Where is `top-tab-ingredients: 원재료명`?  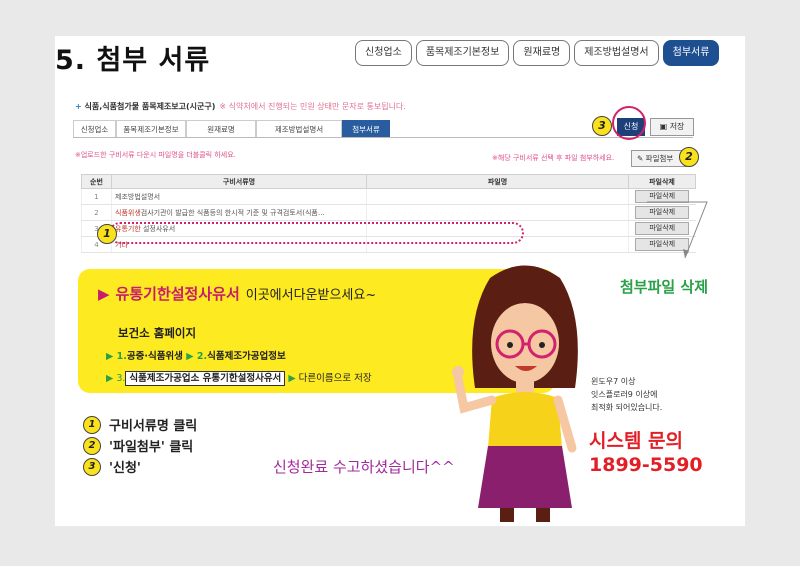 top-tab-ingredients: 원재료명 is located at coordinates (542, 53).